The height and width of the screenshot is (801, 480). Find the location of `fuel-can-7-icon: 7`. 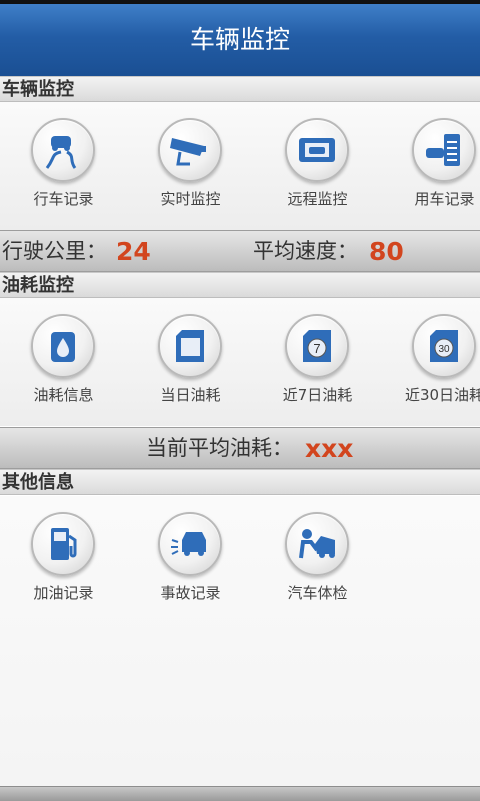

fuel-can-7-icon: 7 is located at coordinates (317, 346).